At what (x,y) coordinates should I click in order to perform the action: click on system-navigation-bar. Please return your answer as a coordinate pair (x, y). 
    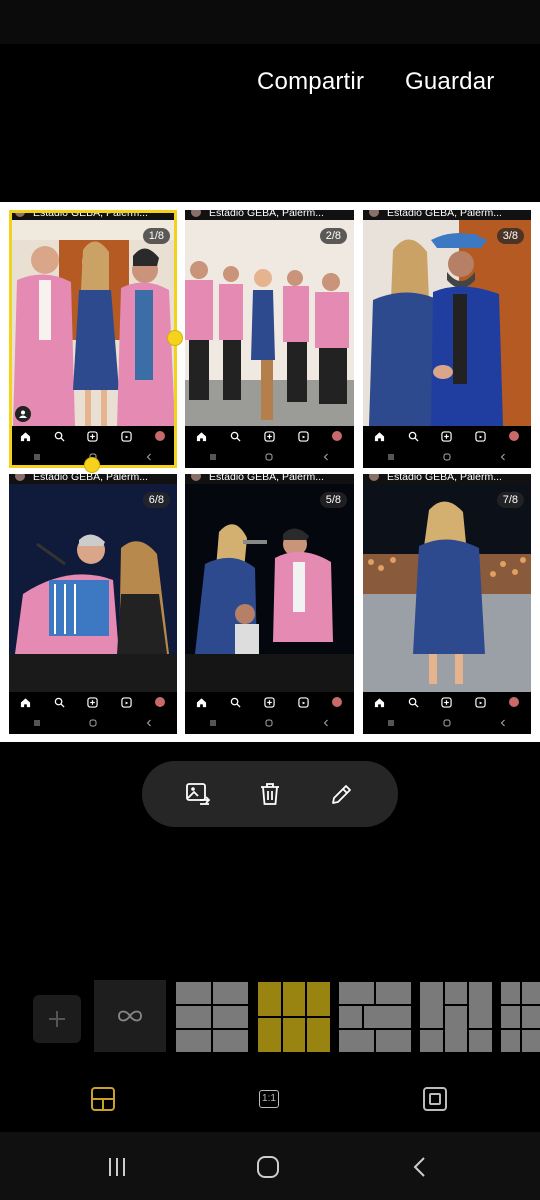
    Looking at the image, I should click on (270, 1166).